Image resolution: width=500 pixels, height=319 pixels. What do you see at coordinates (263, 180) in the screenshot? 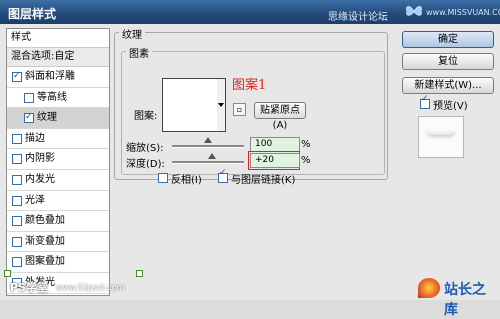
I see `link-with-layer-label: 与图层链接(K)` at bounding box center [263, 180].